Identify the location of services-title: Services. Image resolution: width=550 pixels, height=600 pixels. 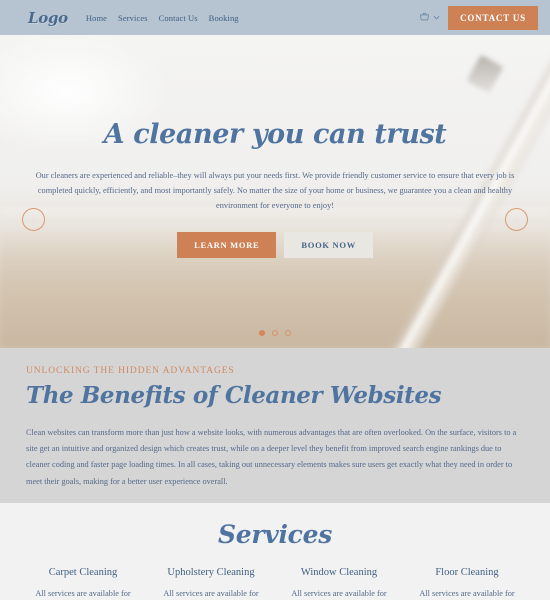
(275, 534).